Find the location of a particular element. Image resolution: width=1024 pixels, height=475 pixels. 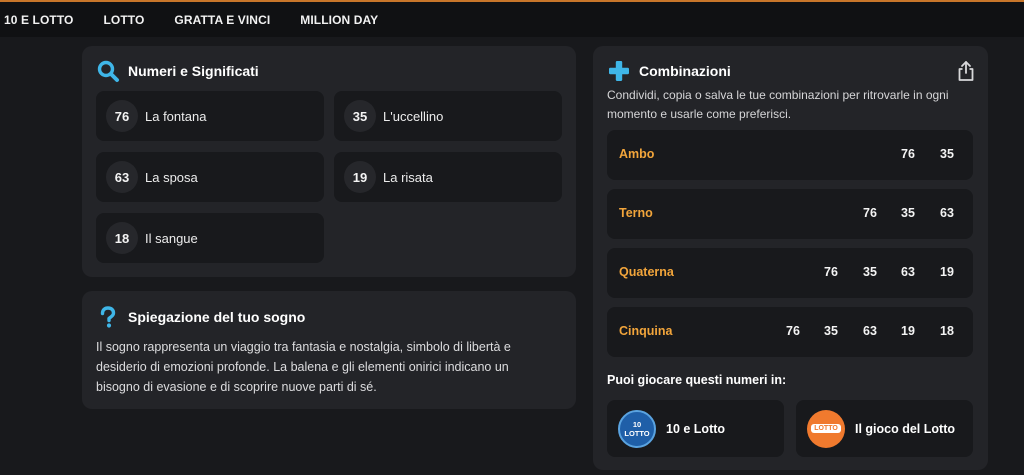

nav-10-e-lotto: 10 E LOTTO is located at coordinates (38, 20).